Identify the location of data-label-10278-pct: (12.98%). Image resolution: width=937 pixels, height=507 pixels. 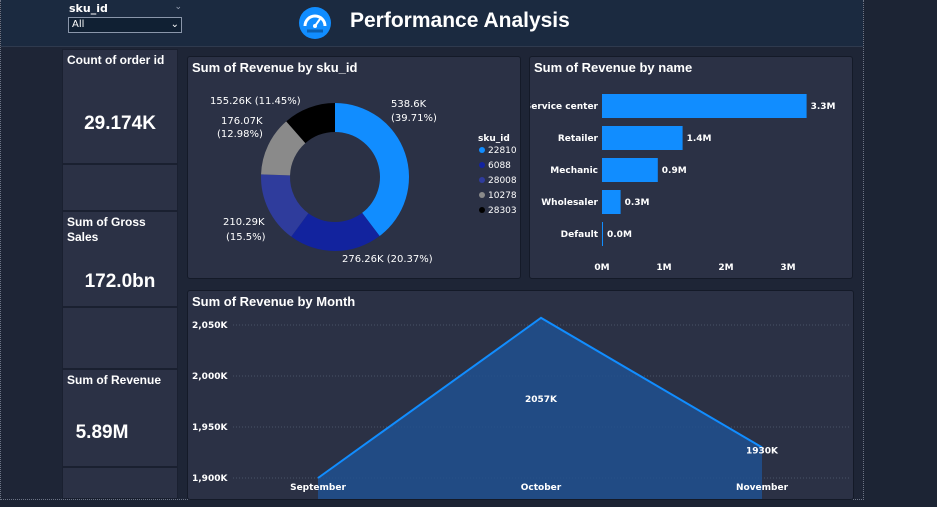
(240, 134).